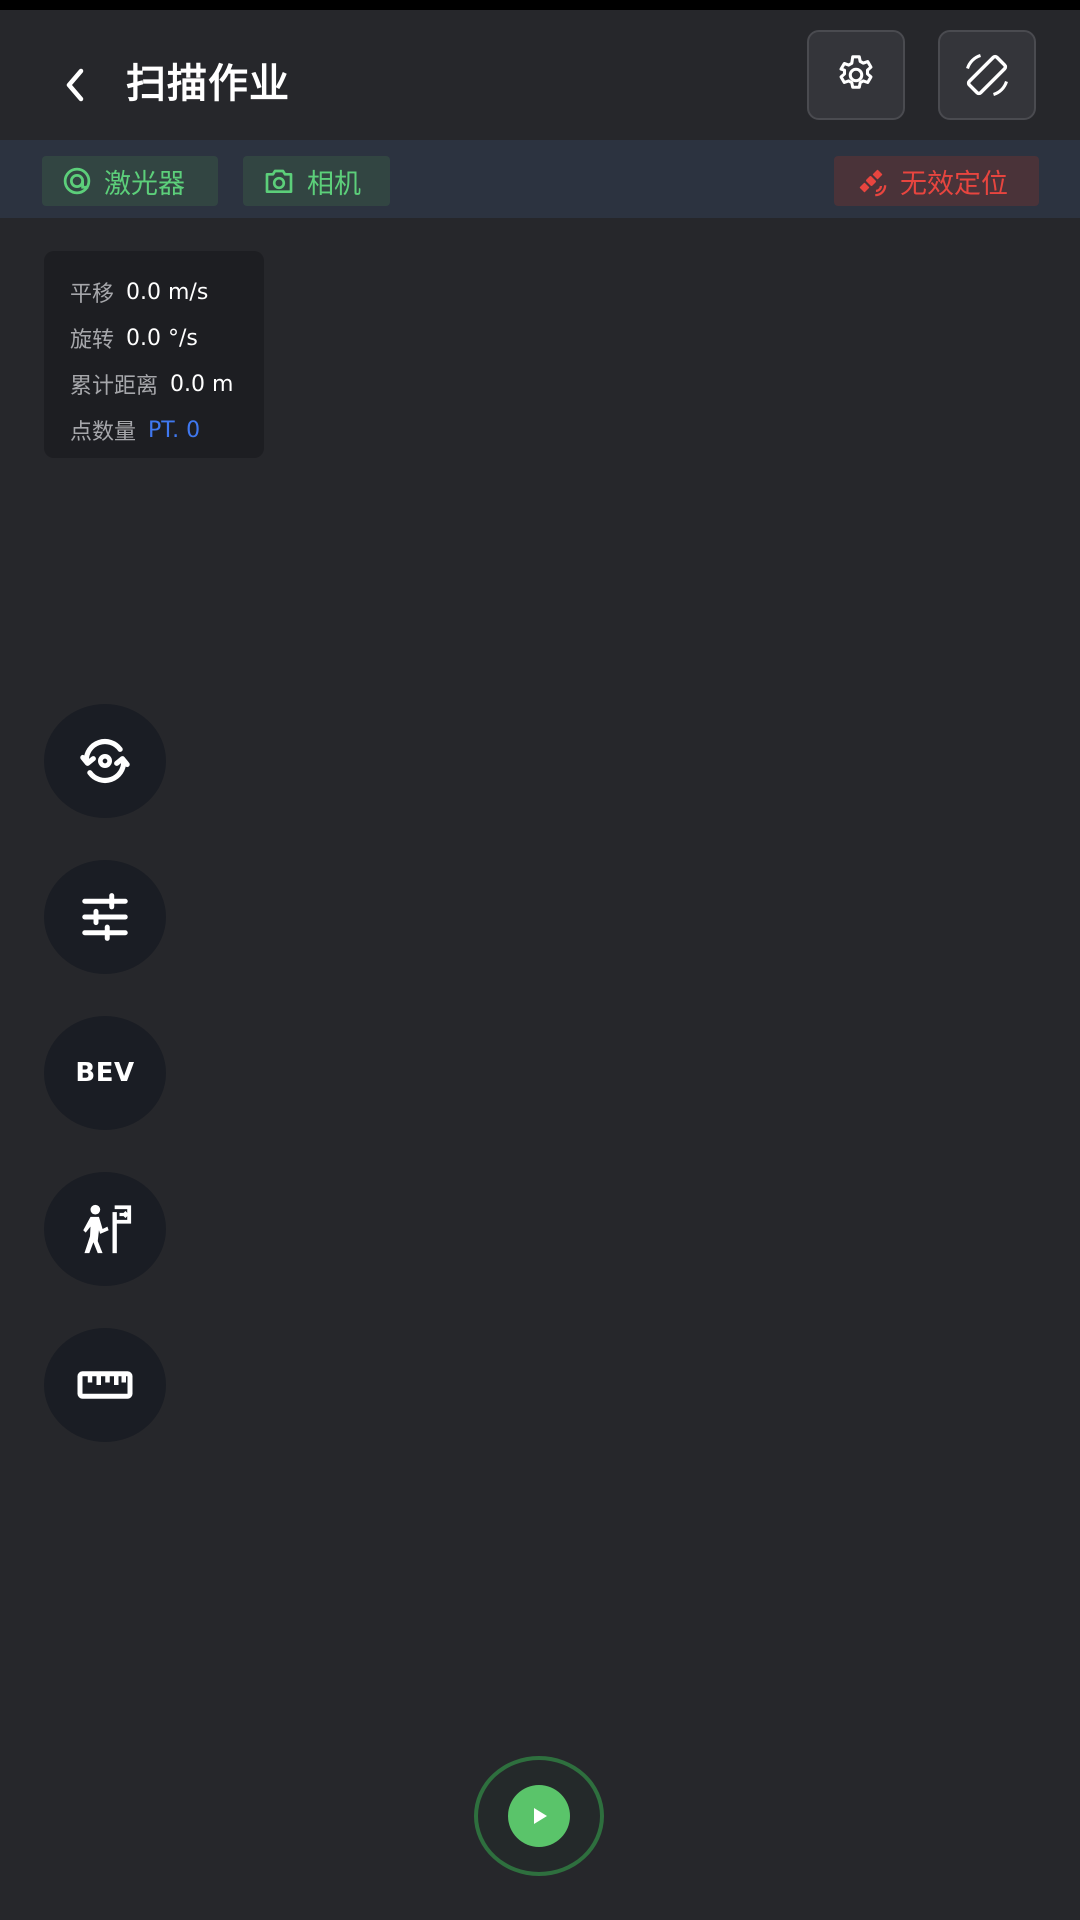 This screenshot has height=1920, width=1080. I want to click on play-icon, so click(540, 1816).